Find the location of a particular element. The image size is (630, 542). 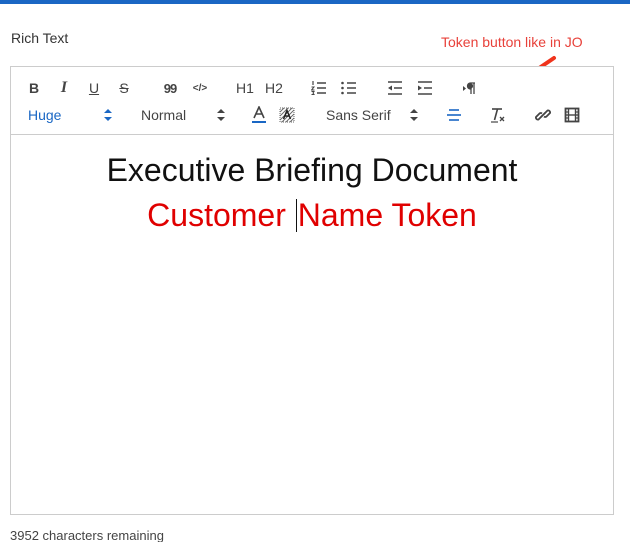

header-select-value: Normal is located at coordinates (164, 115).